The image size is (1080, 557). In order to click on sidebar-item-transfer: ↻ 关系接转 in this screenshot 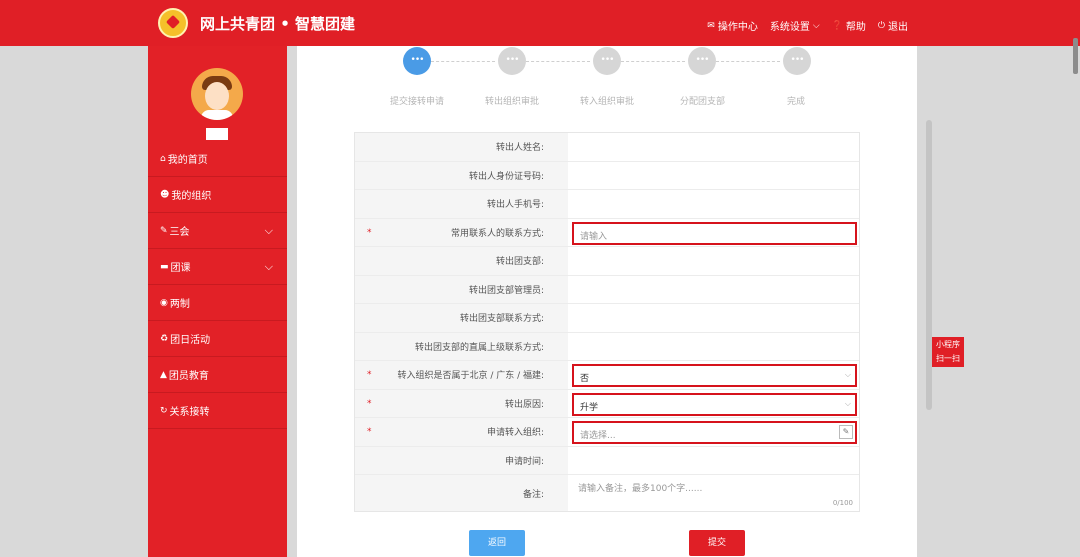, I will do `click(217, 411)`.